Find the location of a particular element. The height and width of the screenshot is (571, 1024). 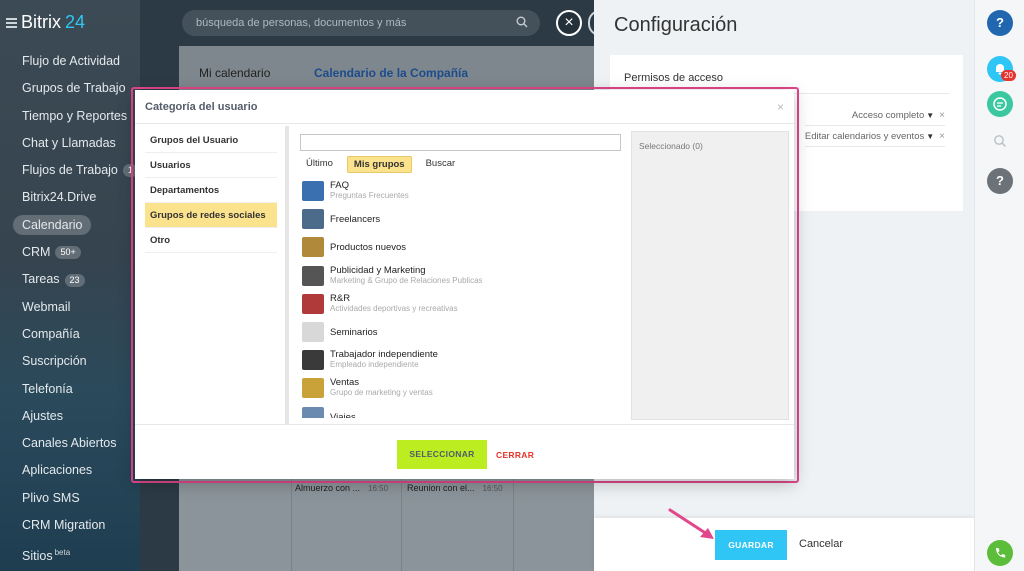

hamburger-menu-icon is located at coordinates (11, 23).